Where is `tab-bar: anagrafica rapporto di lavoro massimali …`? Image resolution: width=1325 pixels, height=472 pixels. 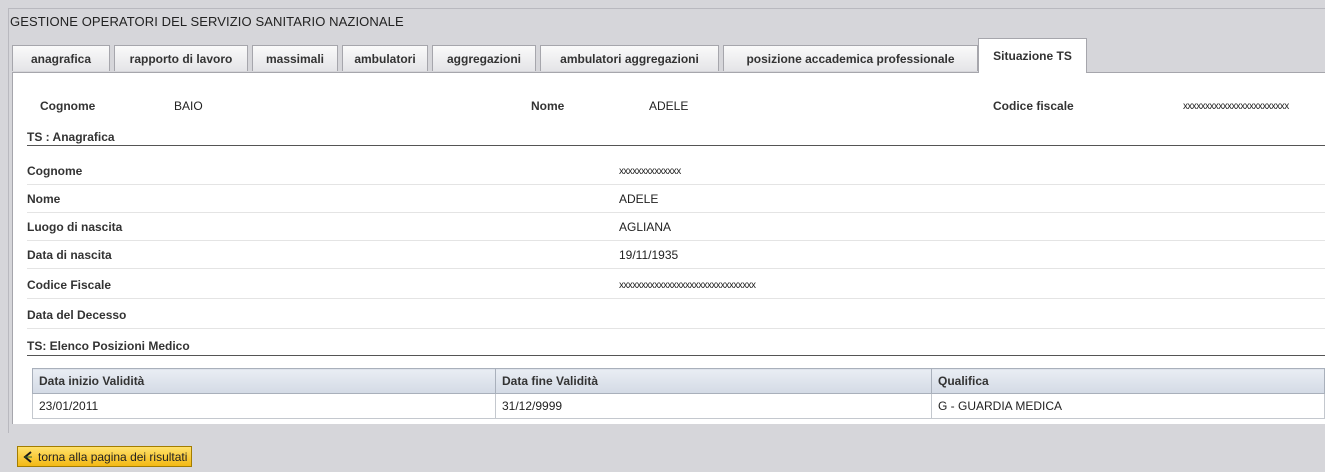 tab-bar: anagrafica rapporto di lavoro massimali … is located at coordinates (668, 55).